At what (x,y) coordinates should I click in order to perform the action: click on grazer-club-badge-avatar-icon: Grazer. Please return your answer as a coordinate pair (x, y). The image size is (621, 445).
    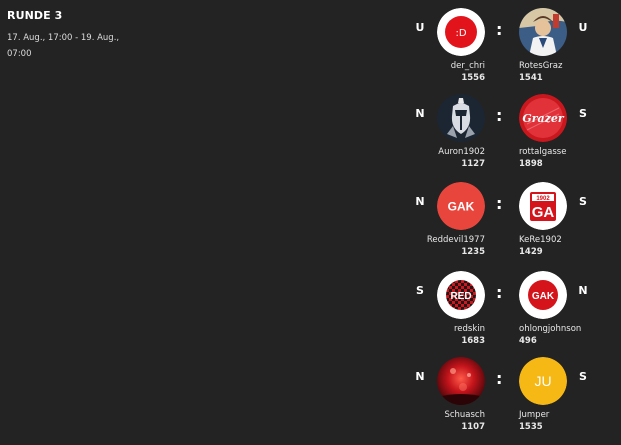
    Looking at the image, I should click on (543, 118).